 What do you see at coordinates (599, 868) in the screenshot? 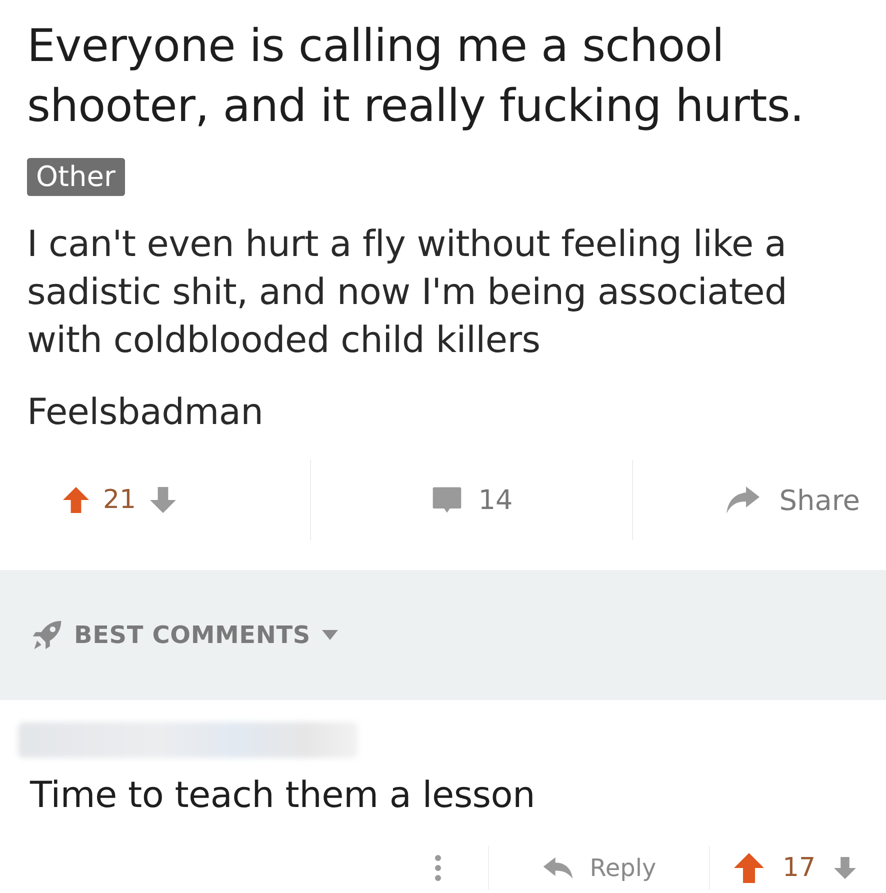
I see `reply-button: Reply` at bounding box center [599, 868].